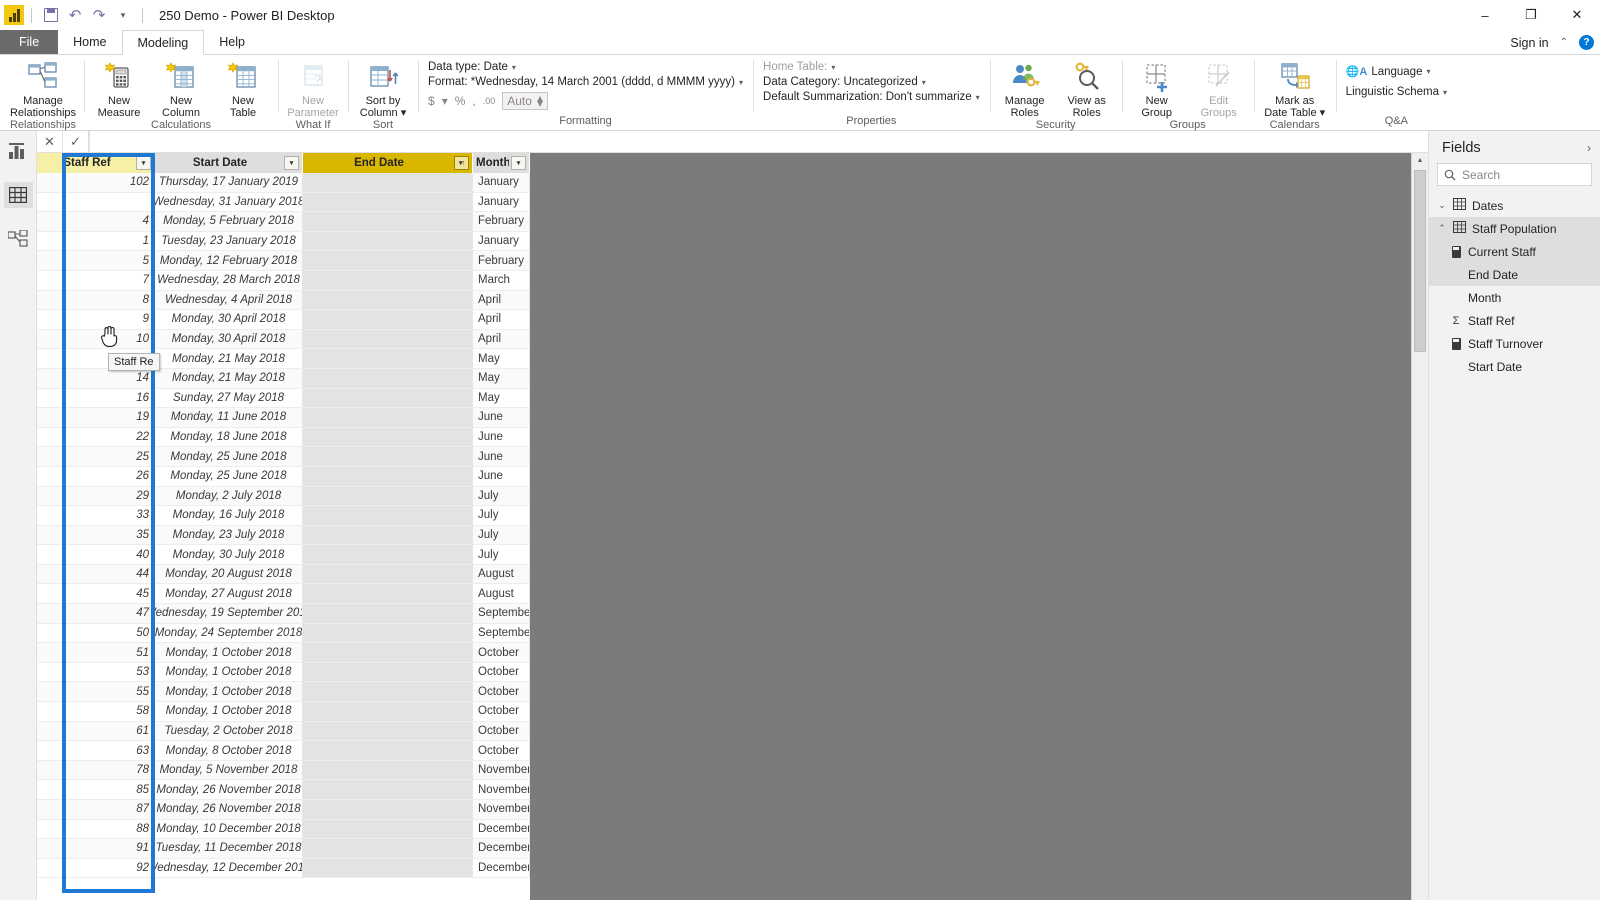 The image size is (1600, 900). Describe the element at coordinates (1442, 205) in the screenshot. I see `chevron-down-icon: ⌄` at that location.